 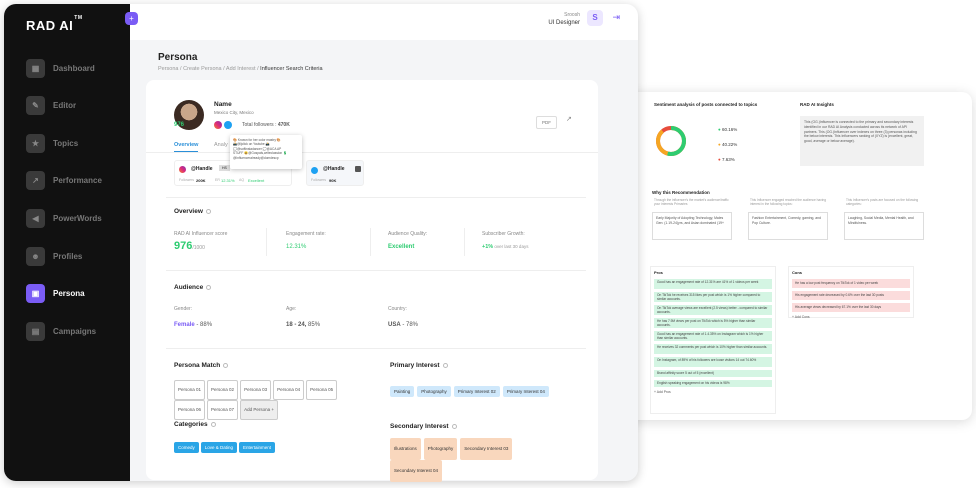 I want to click on persona-chip: Persona 01, so click(x=190, y=390).